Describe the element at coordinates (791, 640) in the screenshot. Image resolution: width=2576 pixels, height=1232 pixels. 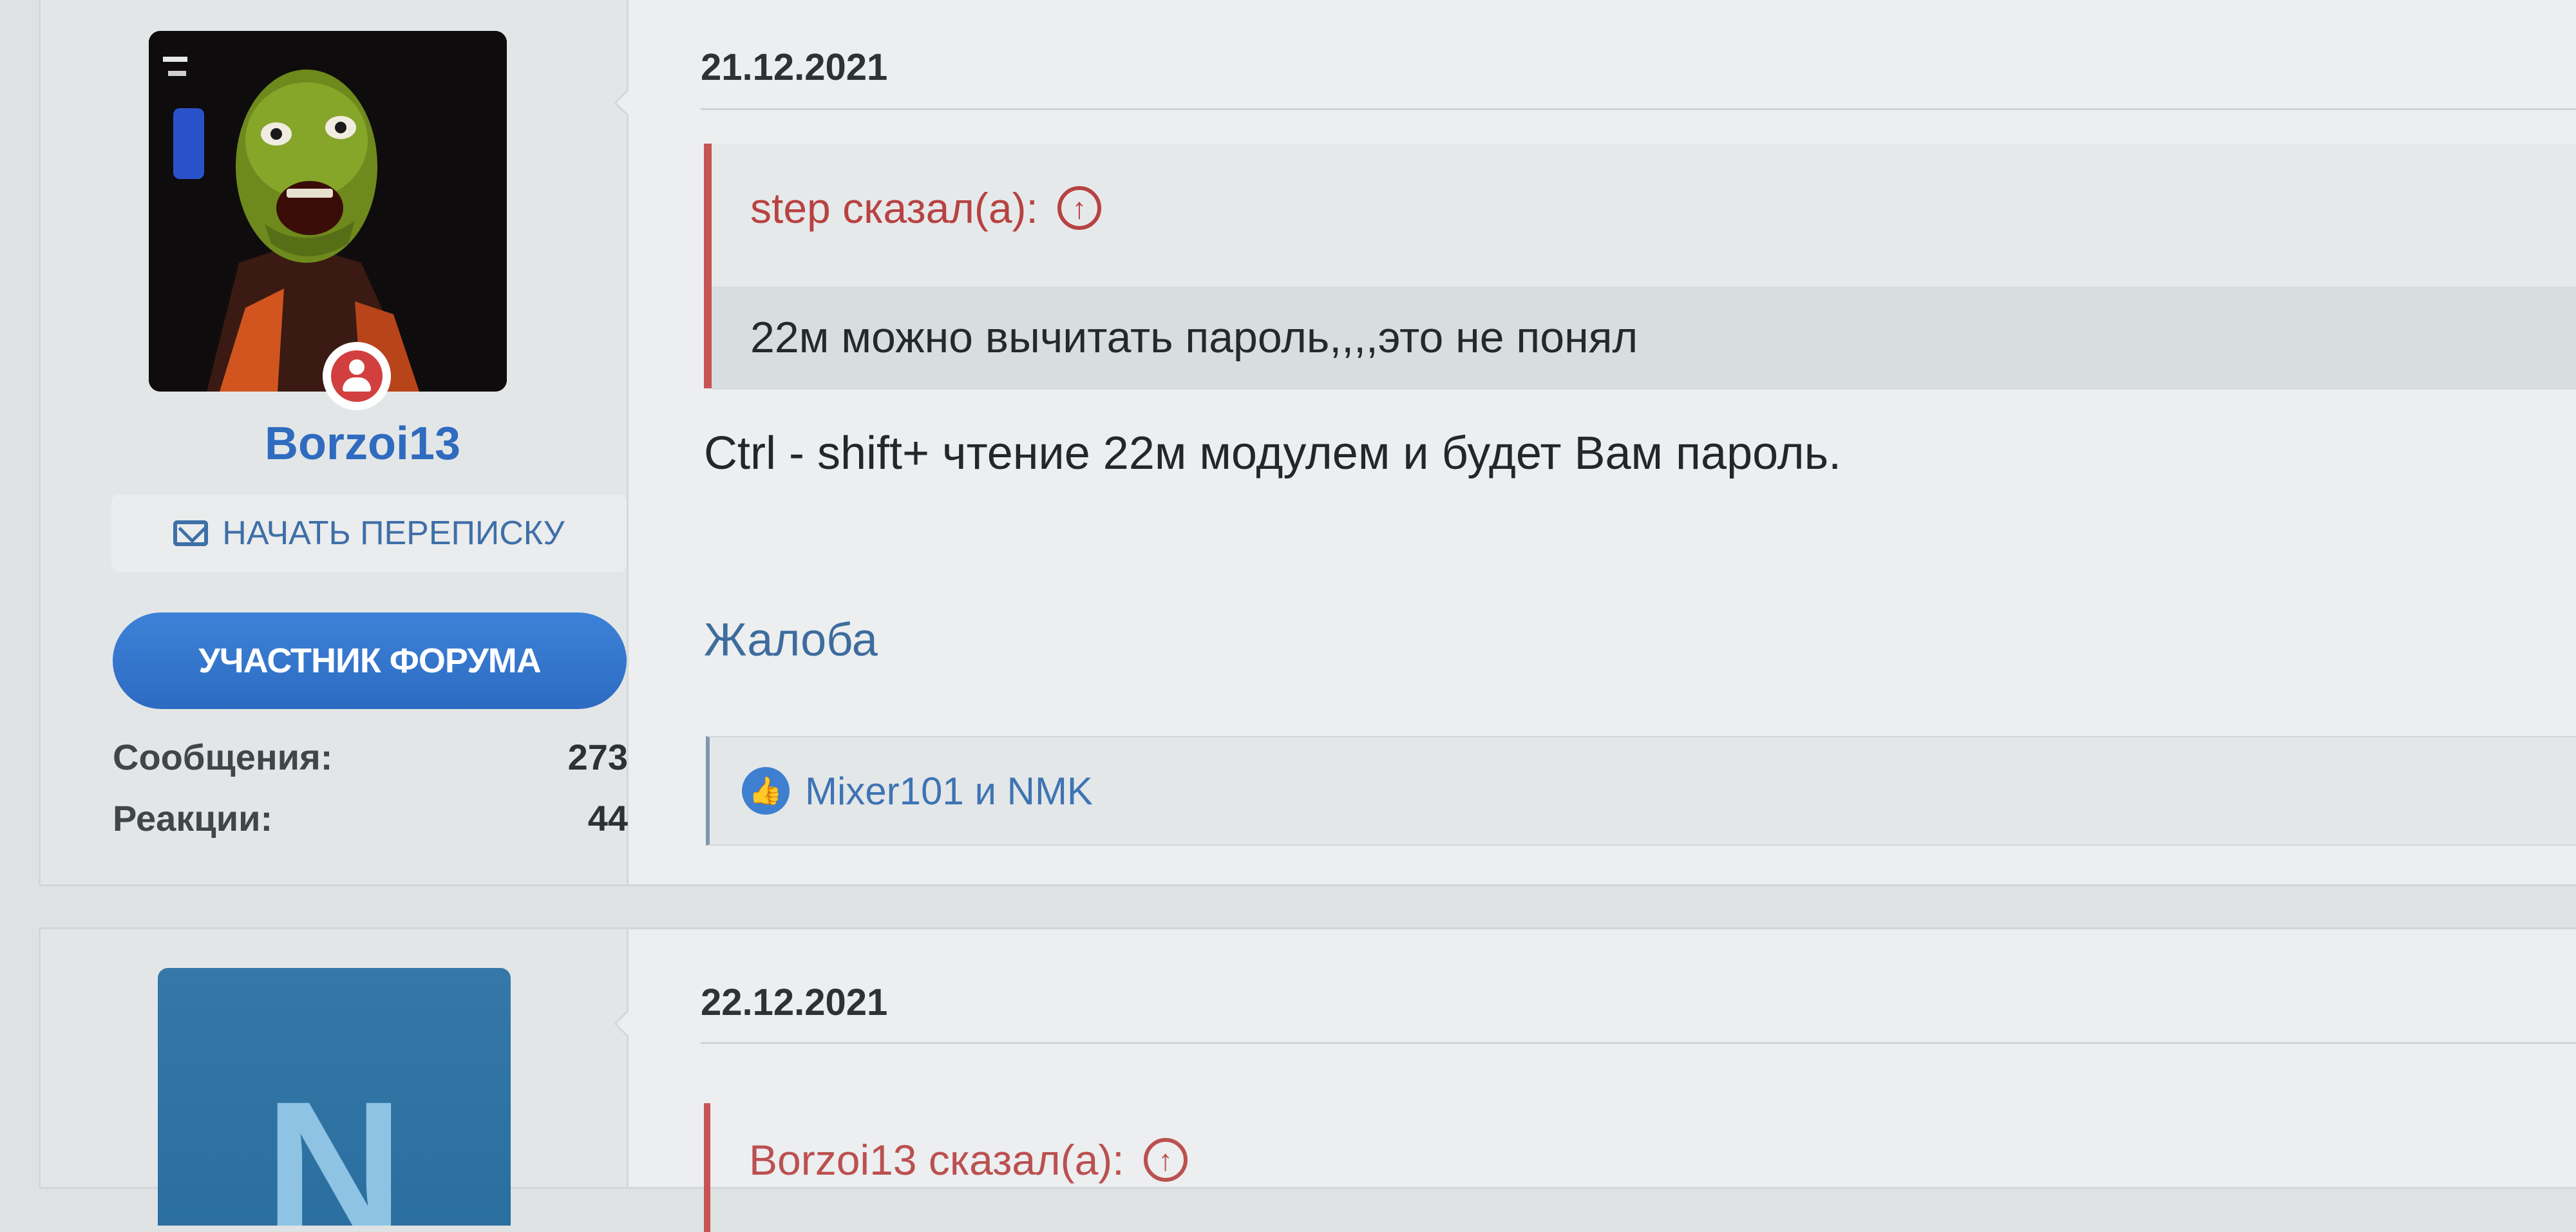
I see `report-link: Жалоба` at that location.